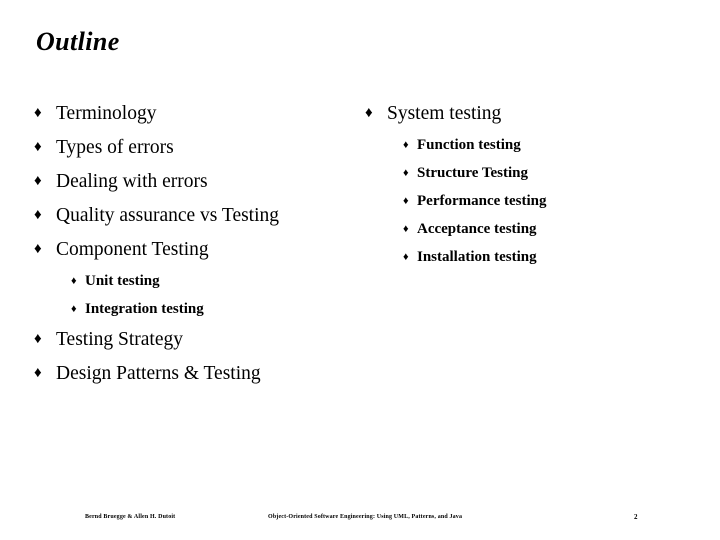 The width and height of the screenshot is (720, 540). What do you see at coordinates (106, 113) in the screenshot?
I see `outline-left-text: Terminology` at bounding box center [106, 113].